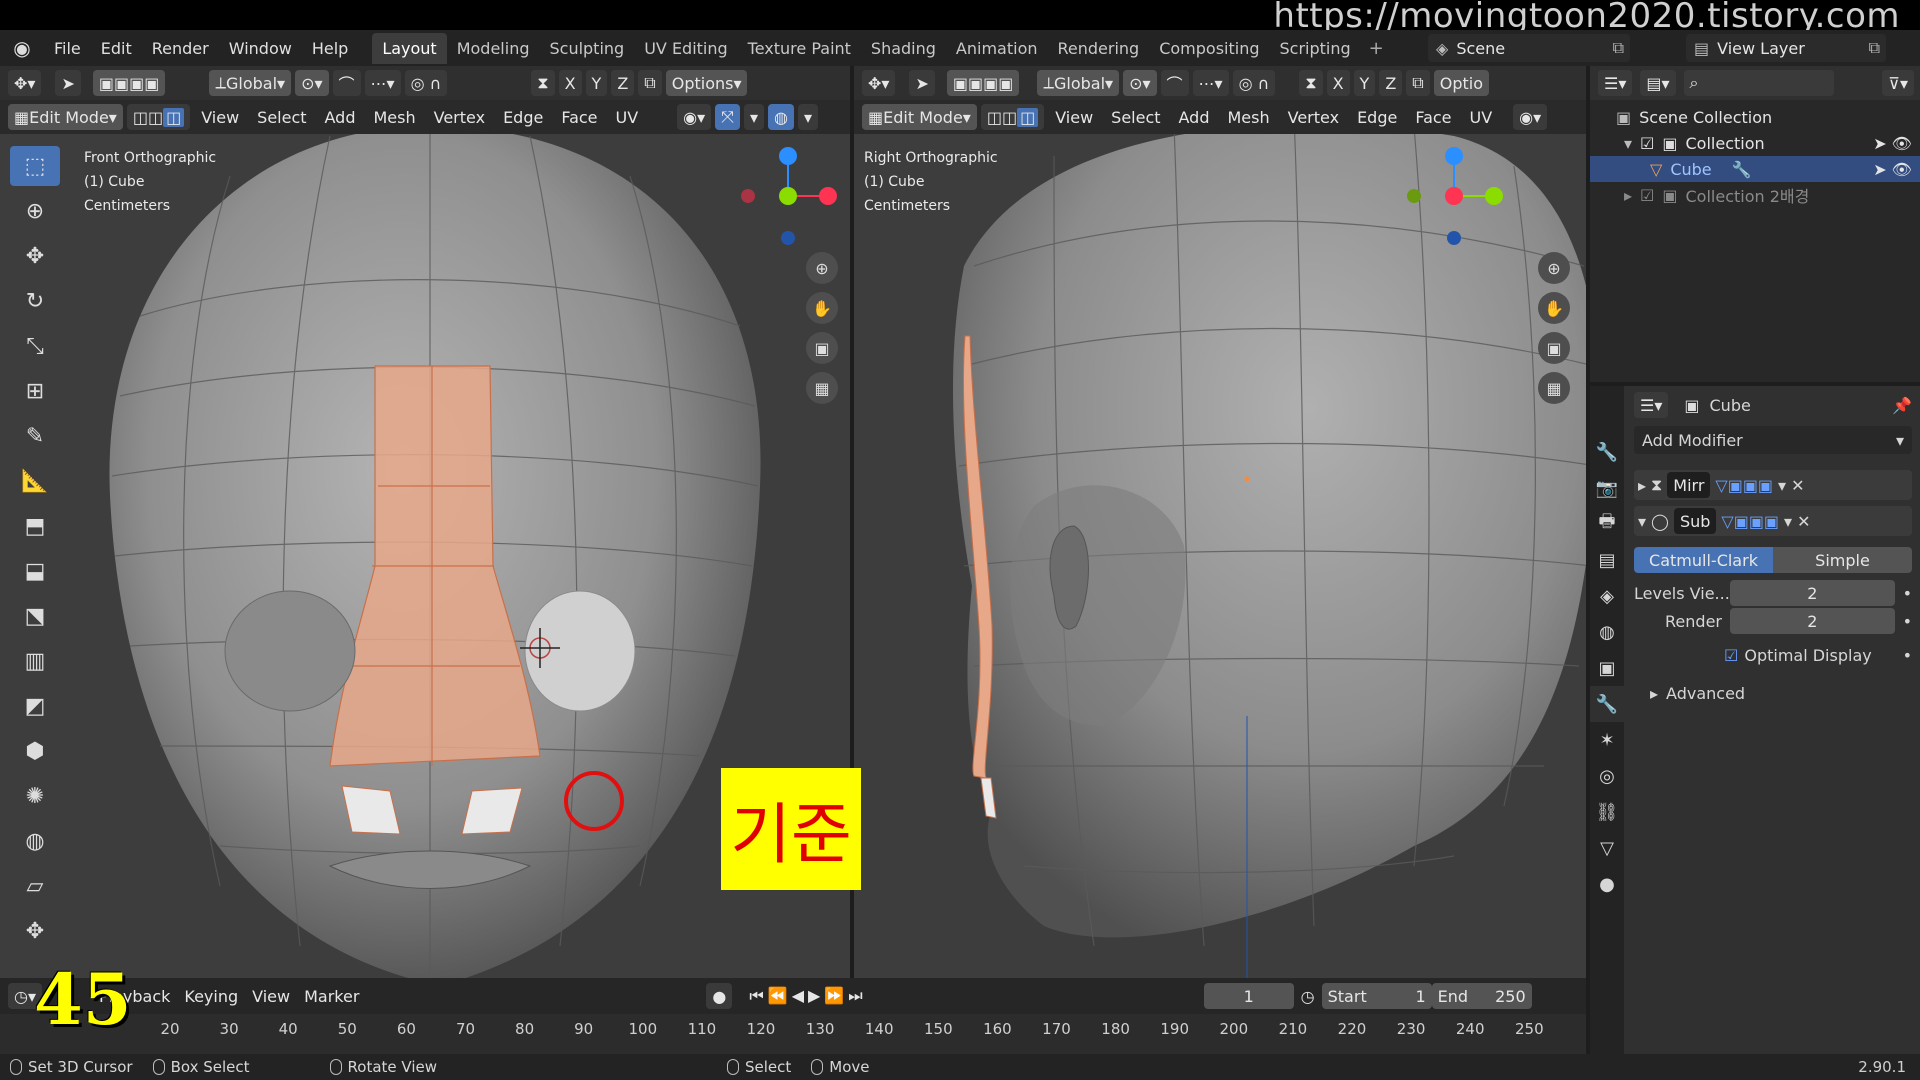 This screenshot has width=1920, height=1080. What do you see at coordinates (1621, 48) in the screenshot?
I see `new-scene-icon: ⧉` at bounding box center [1621, 48].